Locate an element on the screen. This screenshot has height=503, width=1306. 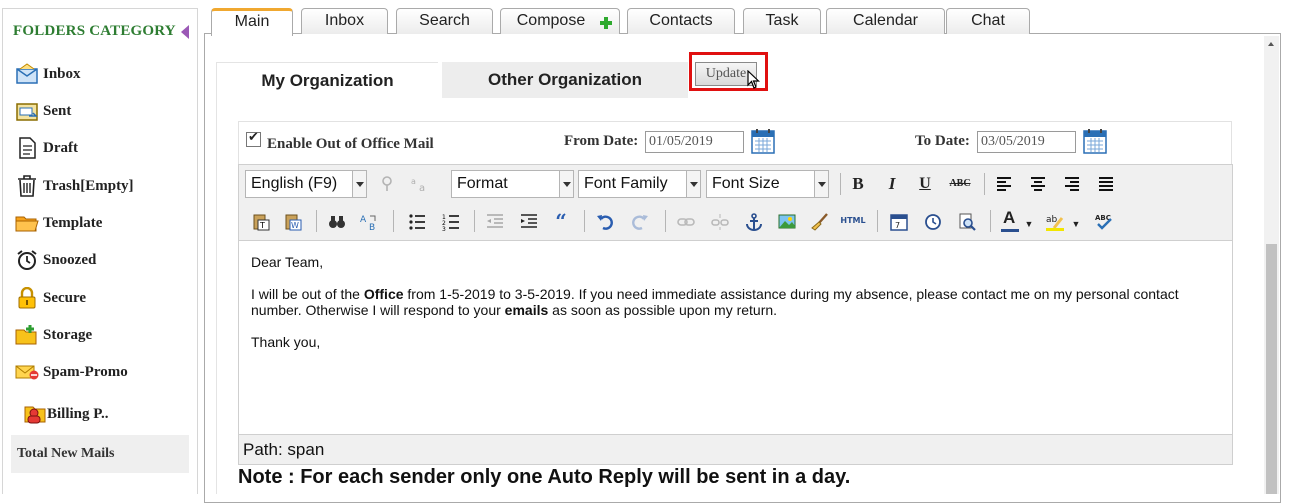
collapse-arrow-icon is located at coordinates (185, 32).